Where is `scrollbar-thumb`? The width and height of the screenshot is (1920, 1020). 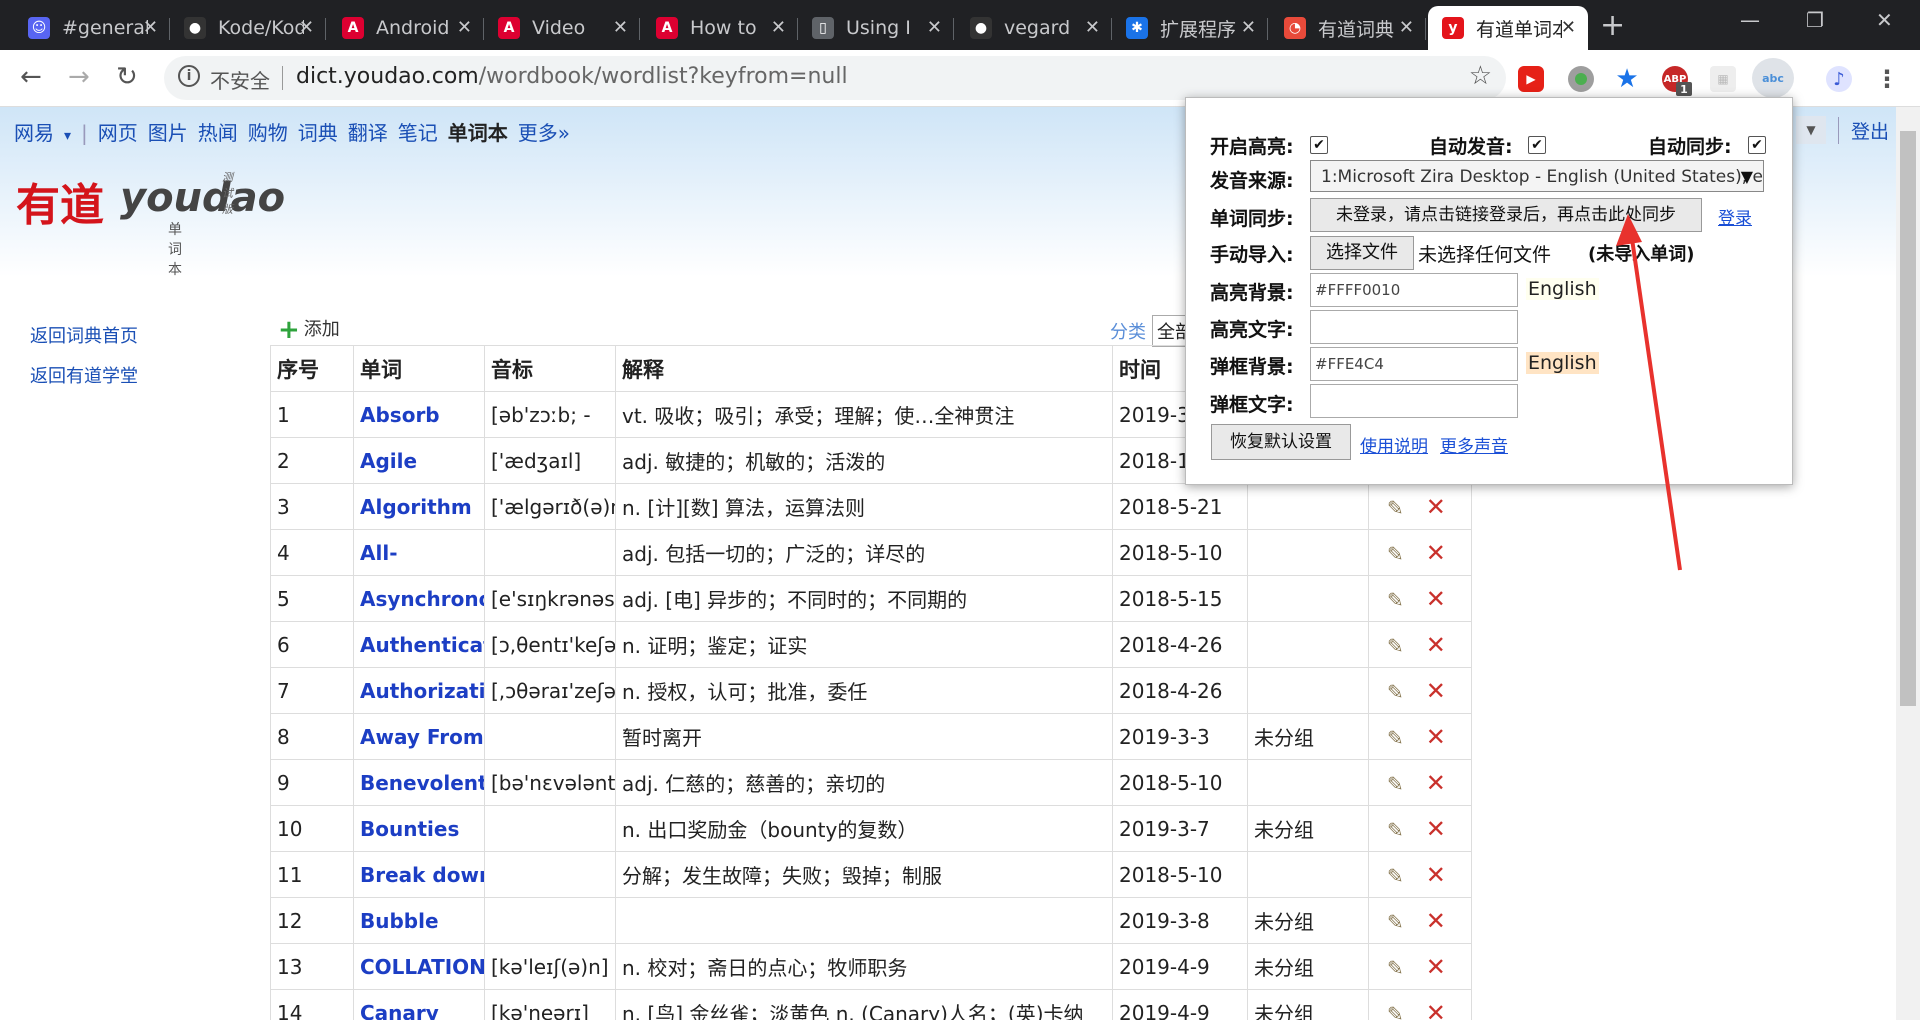 scrollbar-thumb is located at coordinates (1908, 418).